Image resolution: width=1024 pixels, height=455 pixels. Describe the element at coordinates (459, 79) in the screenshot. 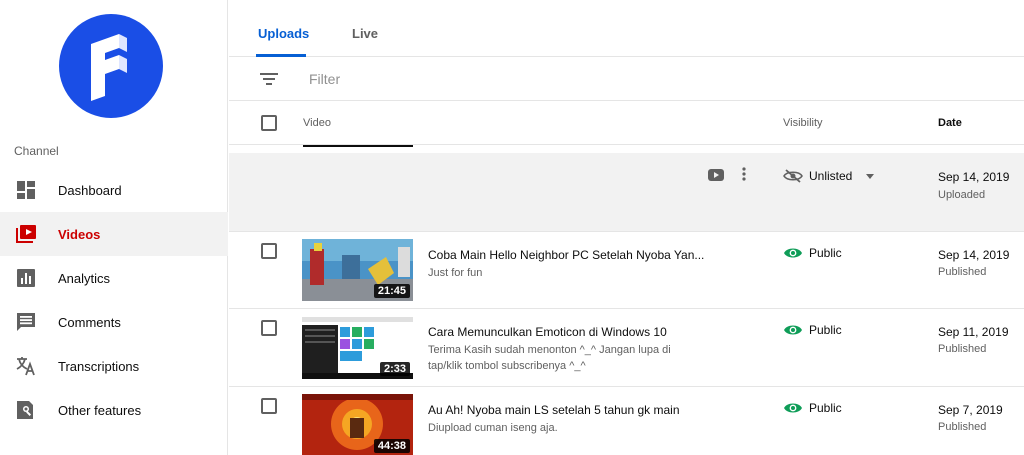

I see `filter-input` at that location.